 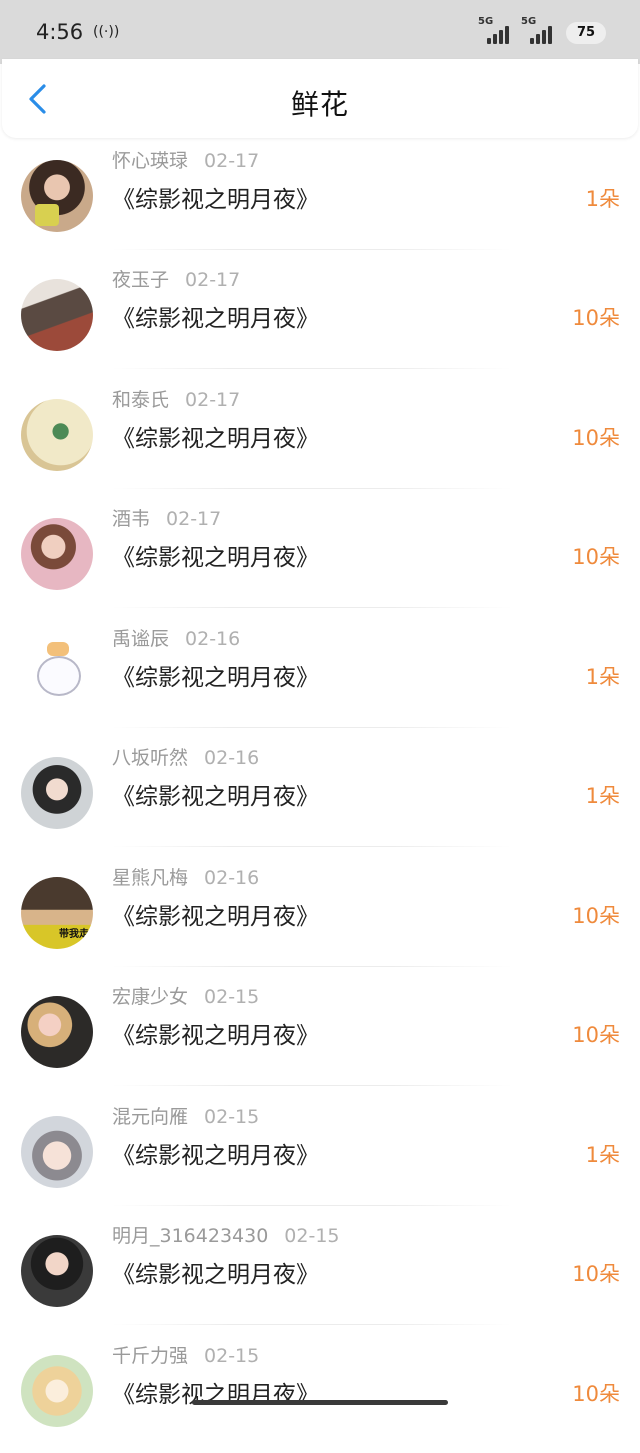 What do you see at coordinates (150, 878) in the screenshot?
I see `username: 星熊凡梅` at bounding box center [150, 878].